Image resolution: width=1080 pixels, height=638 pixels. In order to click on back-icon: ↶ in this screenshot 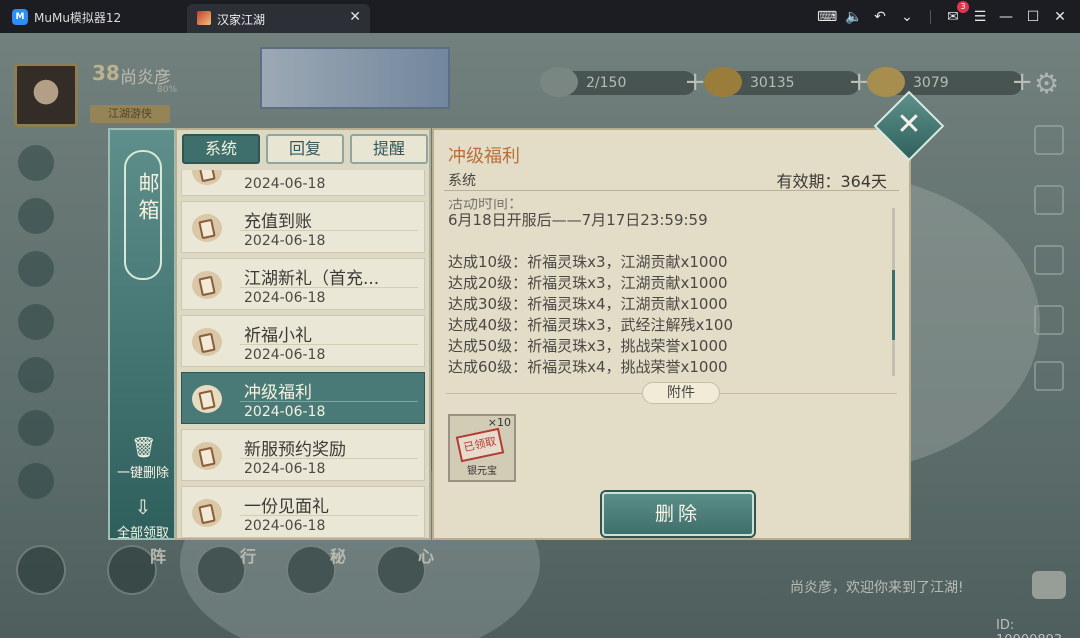, I will do `click(880, 17)`.